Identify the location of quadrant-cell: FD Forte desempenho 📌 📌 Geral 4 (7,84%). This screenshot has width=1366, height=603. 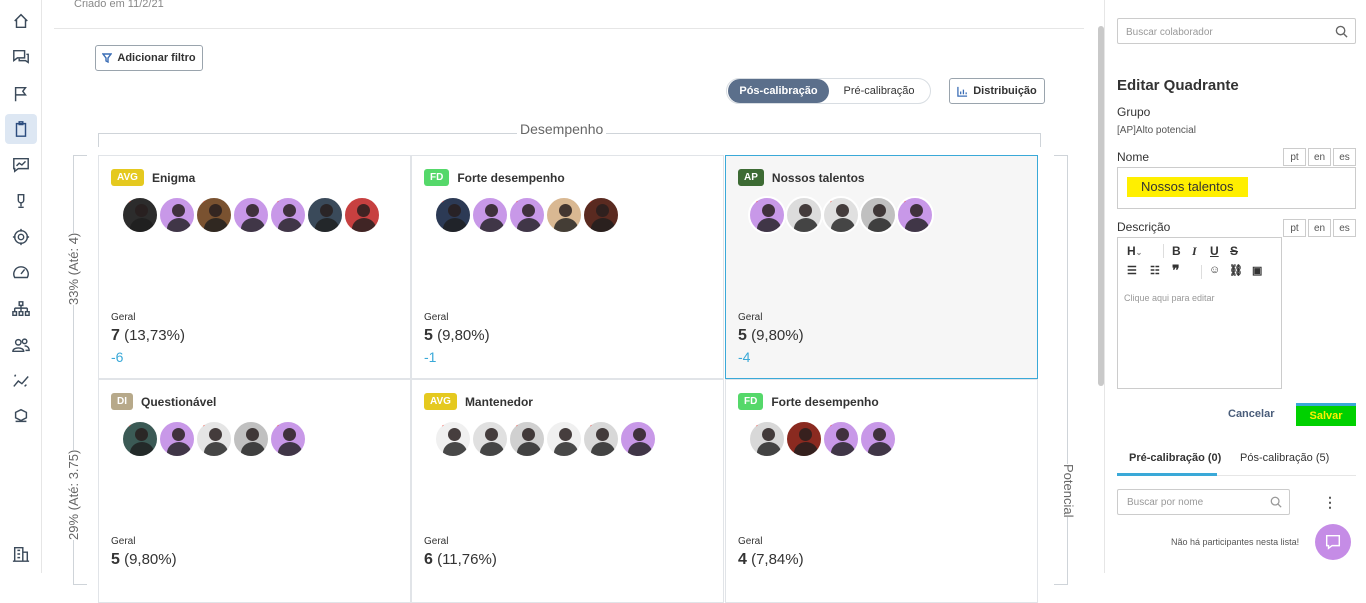
(881, 491).